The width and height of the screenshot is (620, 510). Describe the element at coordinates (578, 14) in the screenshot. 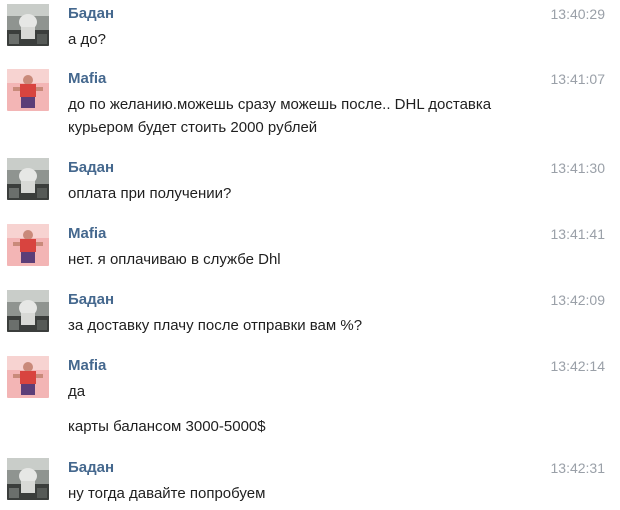

I see `message-time: 13:40:29` at that location.